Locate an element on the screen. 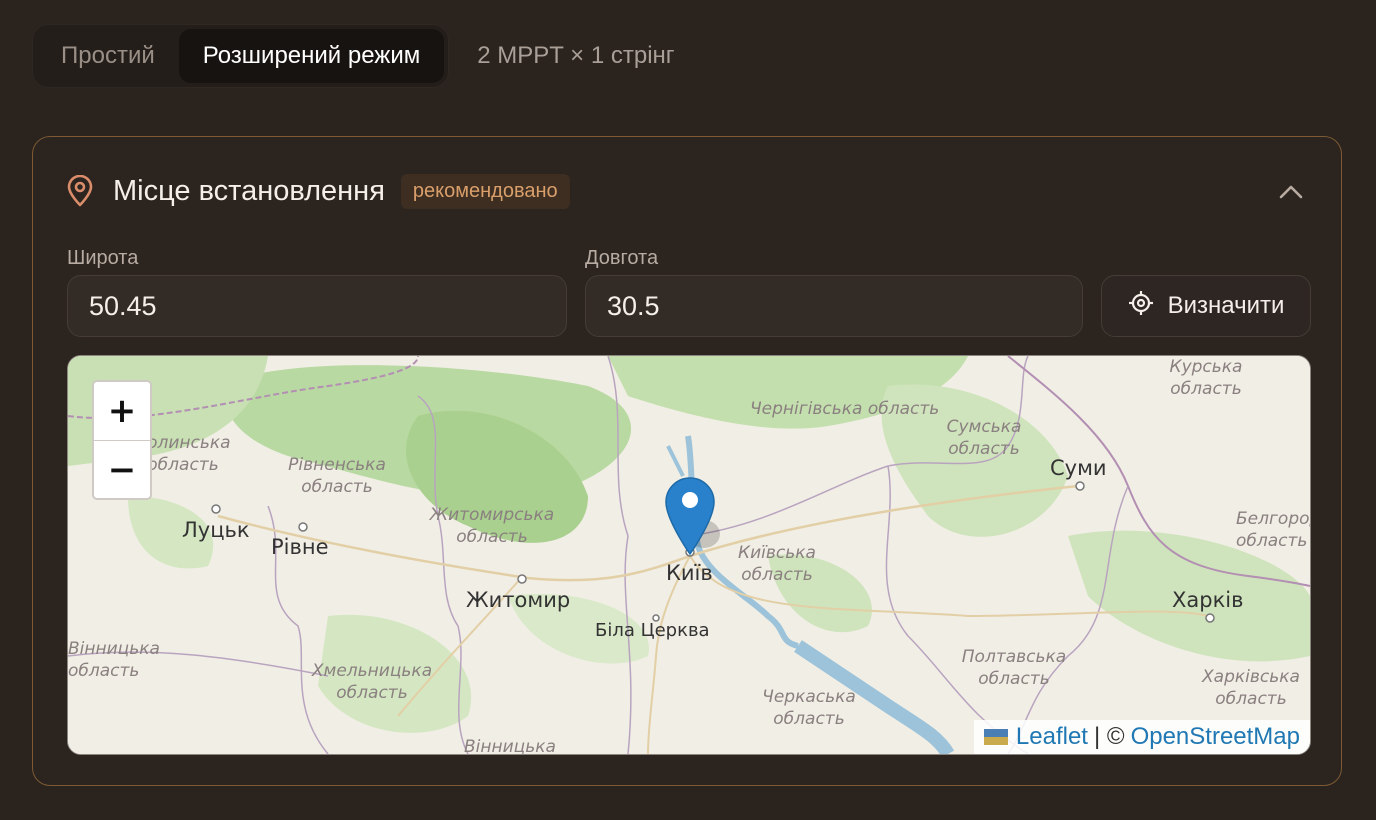 The height and width of the screenshot is (820, 1376). region-label: Вінницька is located at coordinates (510, 746).